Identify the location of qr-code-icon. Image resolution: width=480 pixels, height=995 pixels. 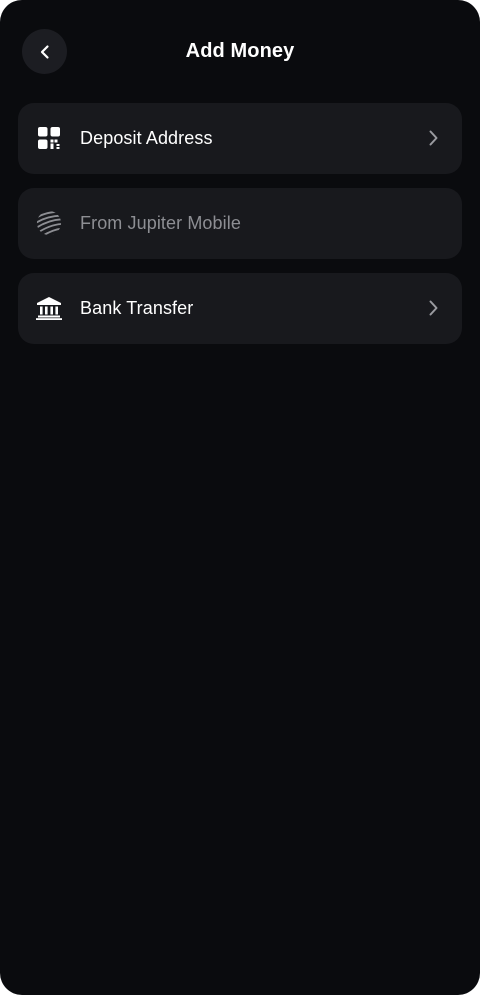
(49, 138).